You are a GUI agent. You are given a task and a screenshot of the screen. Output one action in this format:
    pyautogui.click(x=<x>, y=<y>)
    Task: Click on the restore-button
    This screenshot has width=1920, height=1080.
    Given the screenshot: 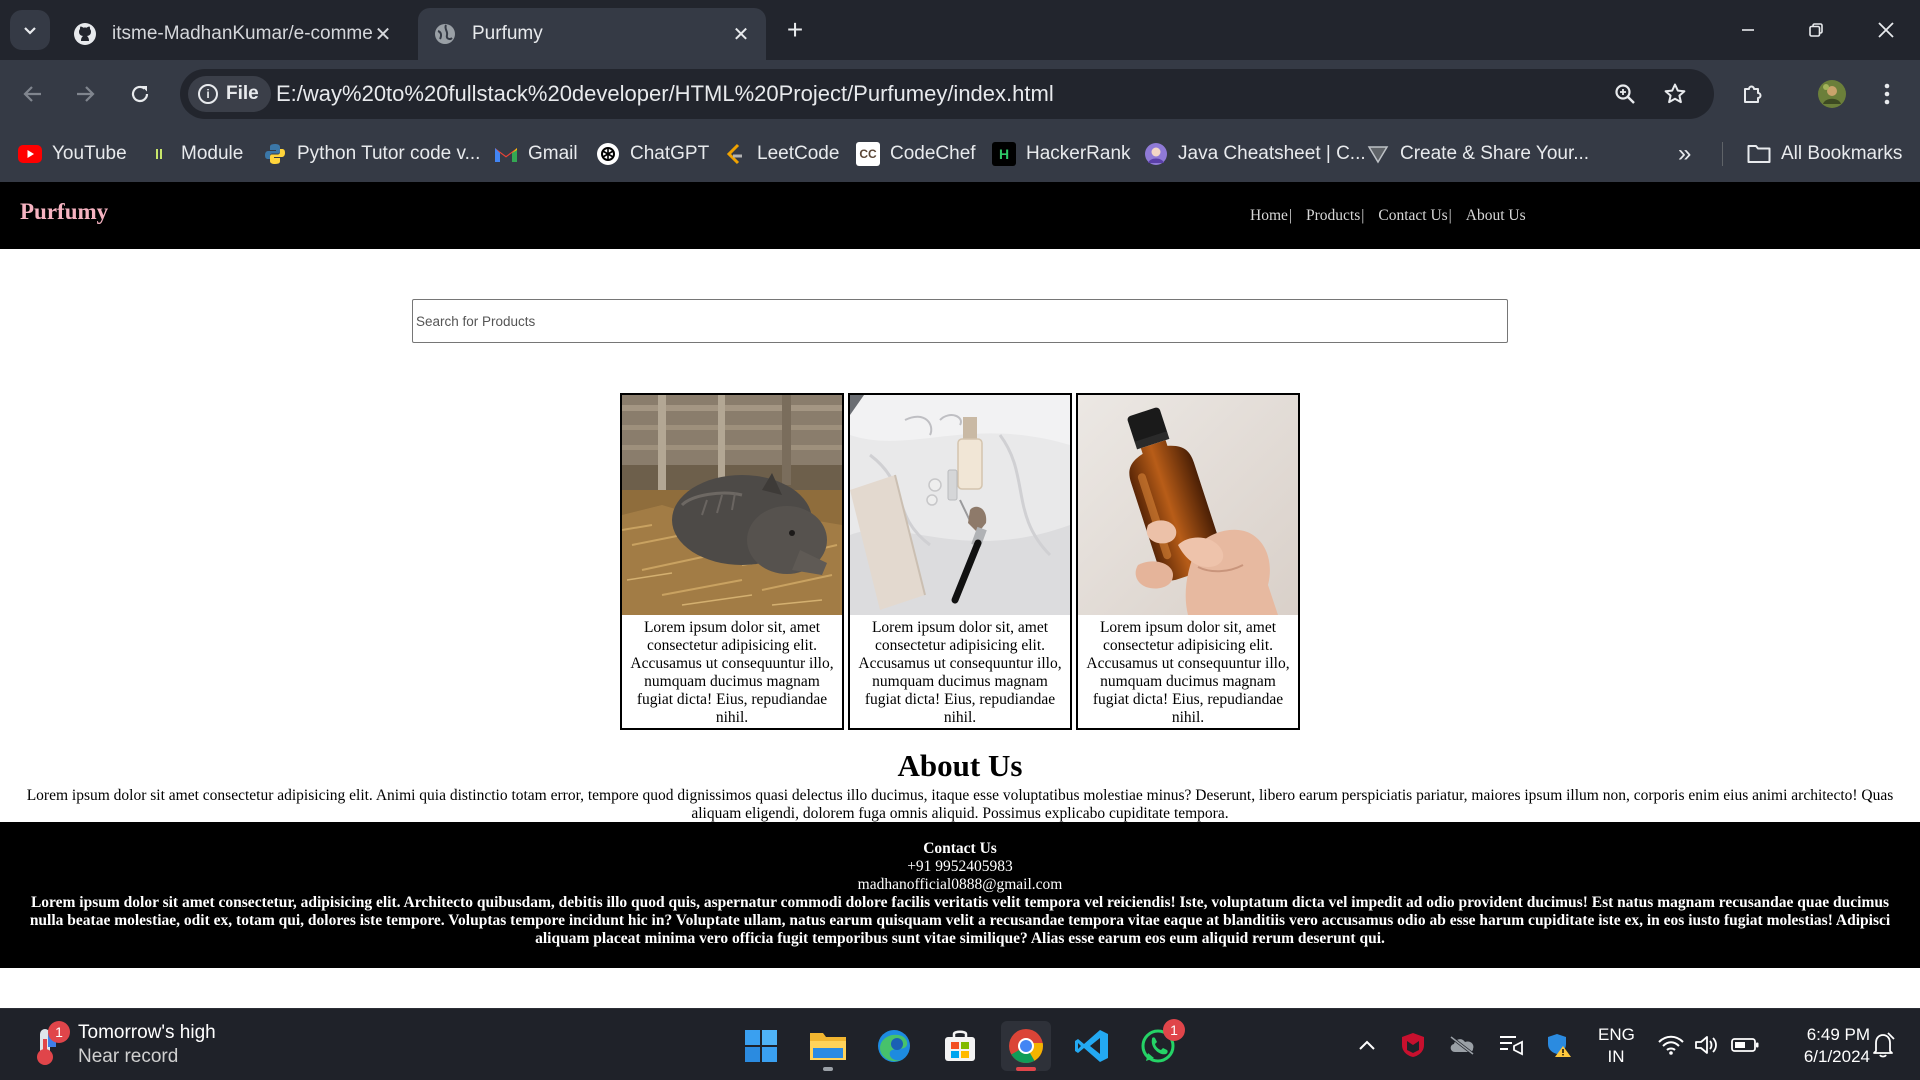 What is the action you would take?
    pyautogui.click(x=1816, y=30)
    